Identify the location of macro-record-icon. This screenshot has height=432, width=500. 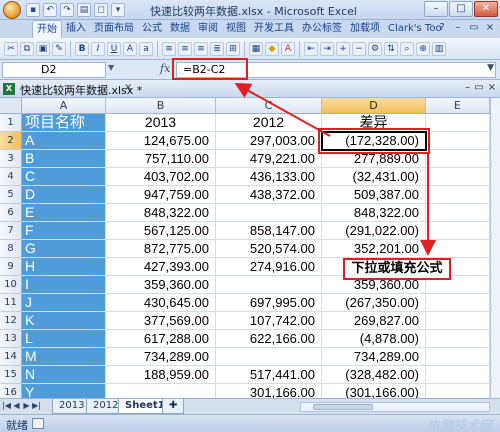
(38, 423).